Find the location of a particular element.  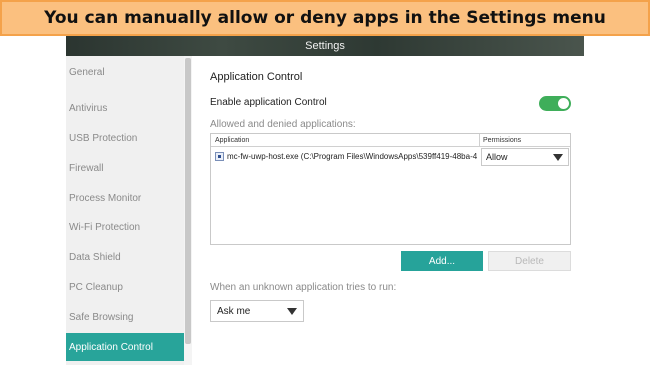

page-title: Application Control is located at coordinates (256, 77).